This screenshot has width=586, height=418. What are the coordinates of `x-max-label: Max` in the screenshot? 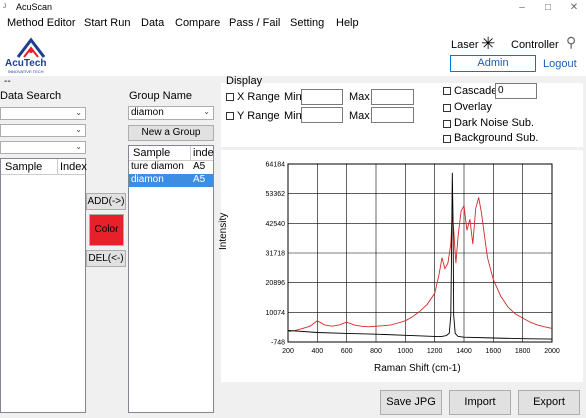 It's located at (359, 97).